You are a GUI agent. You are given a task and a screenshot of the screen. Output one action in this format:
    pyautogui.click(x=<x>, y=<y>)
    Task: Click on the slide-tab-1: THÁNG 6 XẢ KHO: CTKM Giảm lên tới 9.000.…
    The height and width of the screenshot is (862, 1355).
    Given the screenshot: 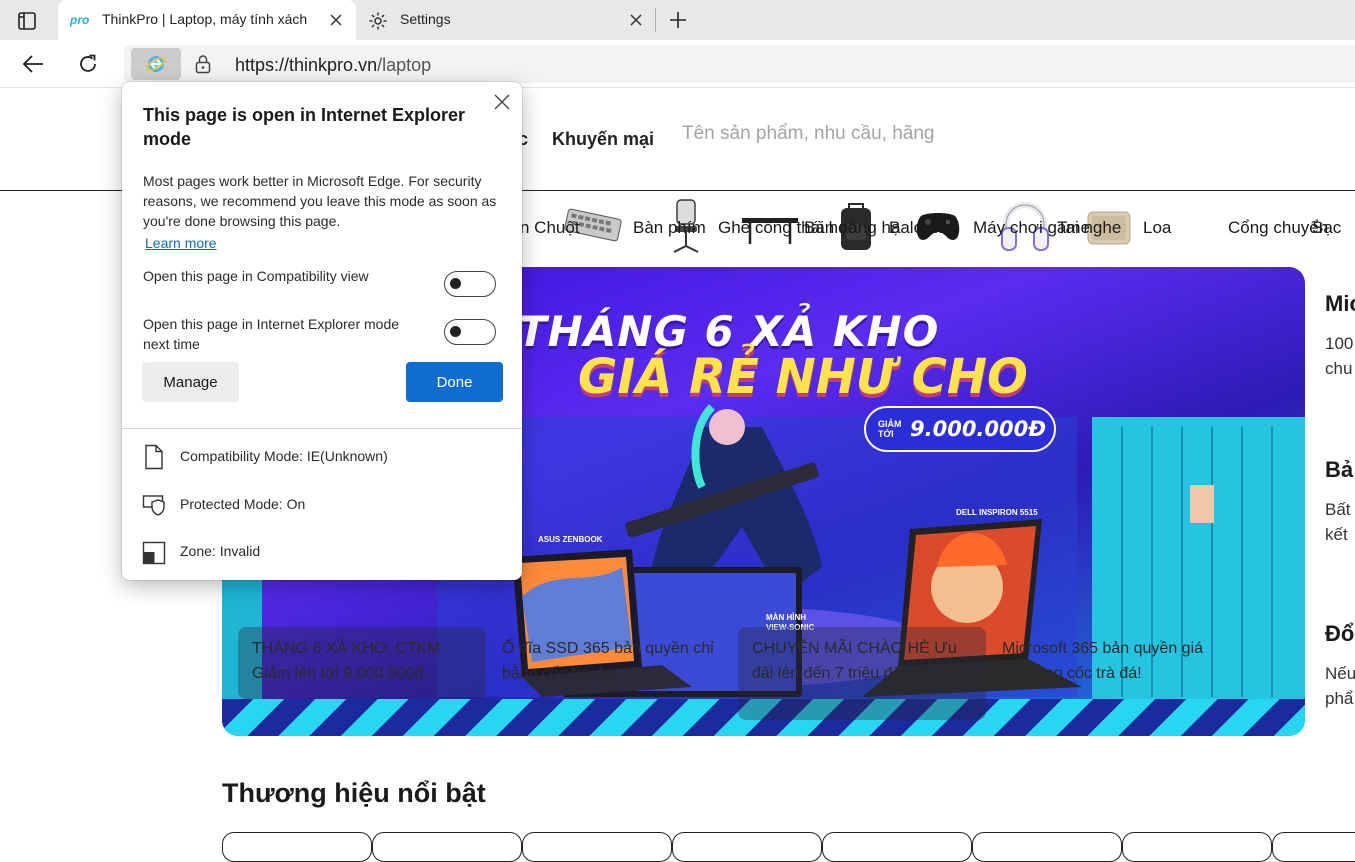 What is the action you would take?
    pyautogui.click(x=362, y=663)
    